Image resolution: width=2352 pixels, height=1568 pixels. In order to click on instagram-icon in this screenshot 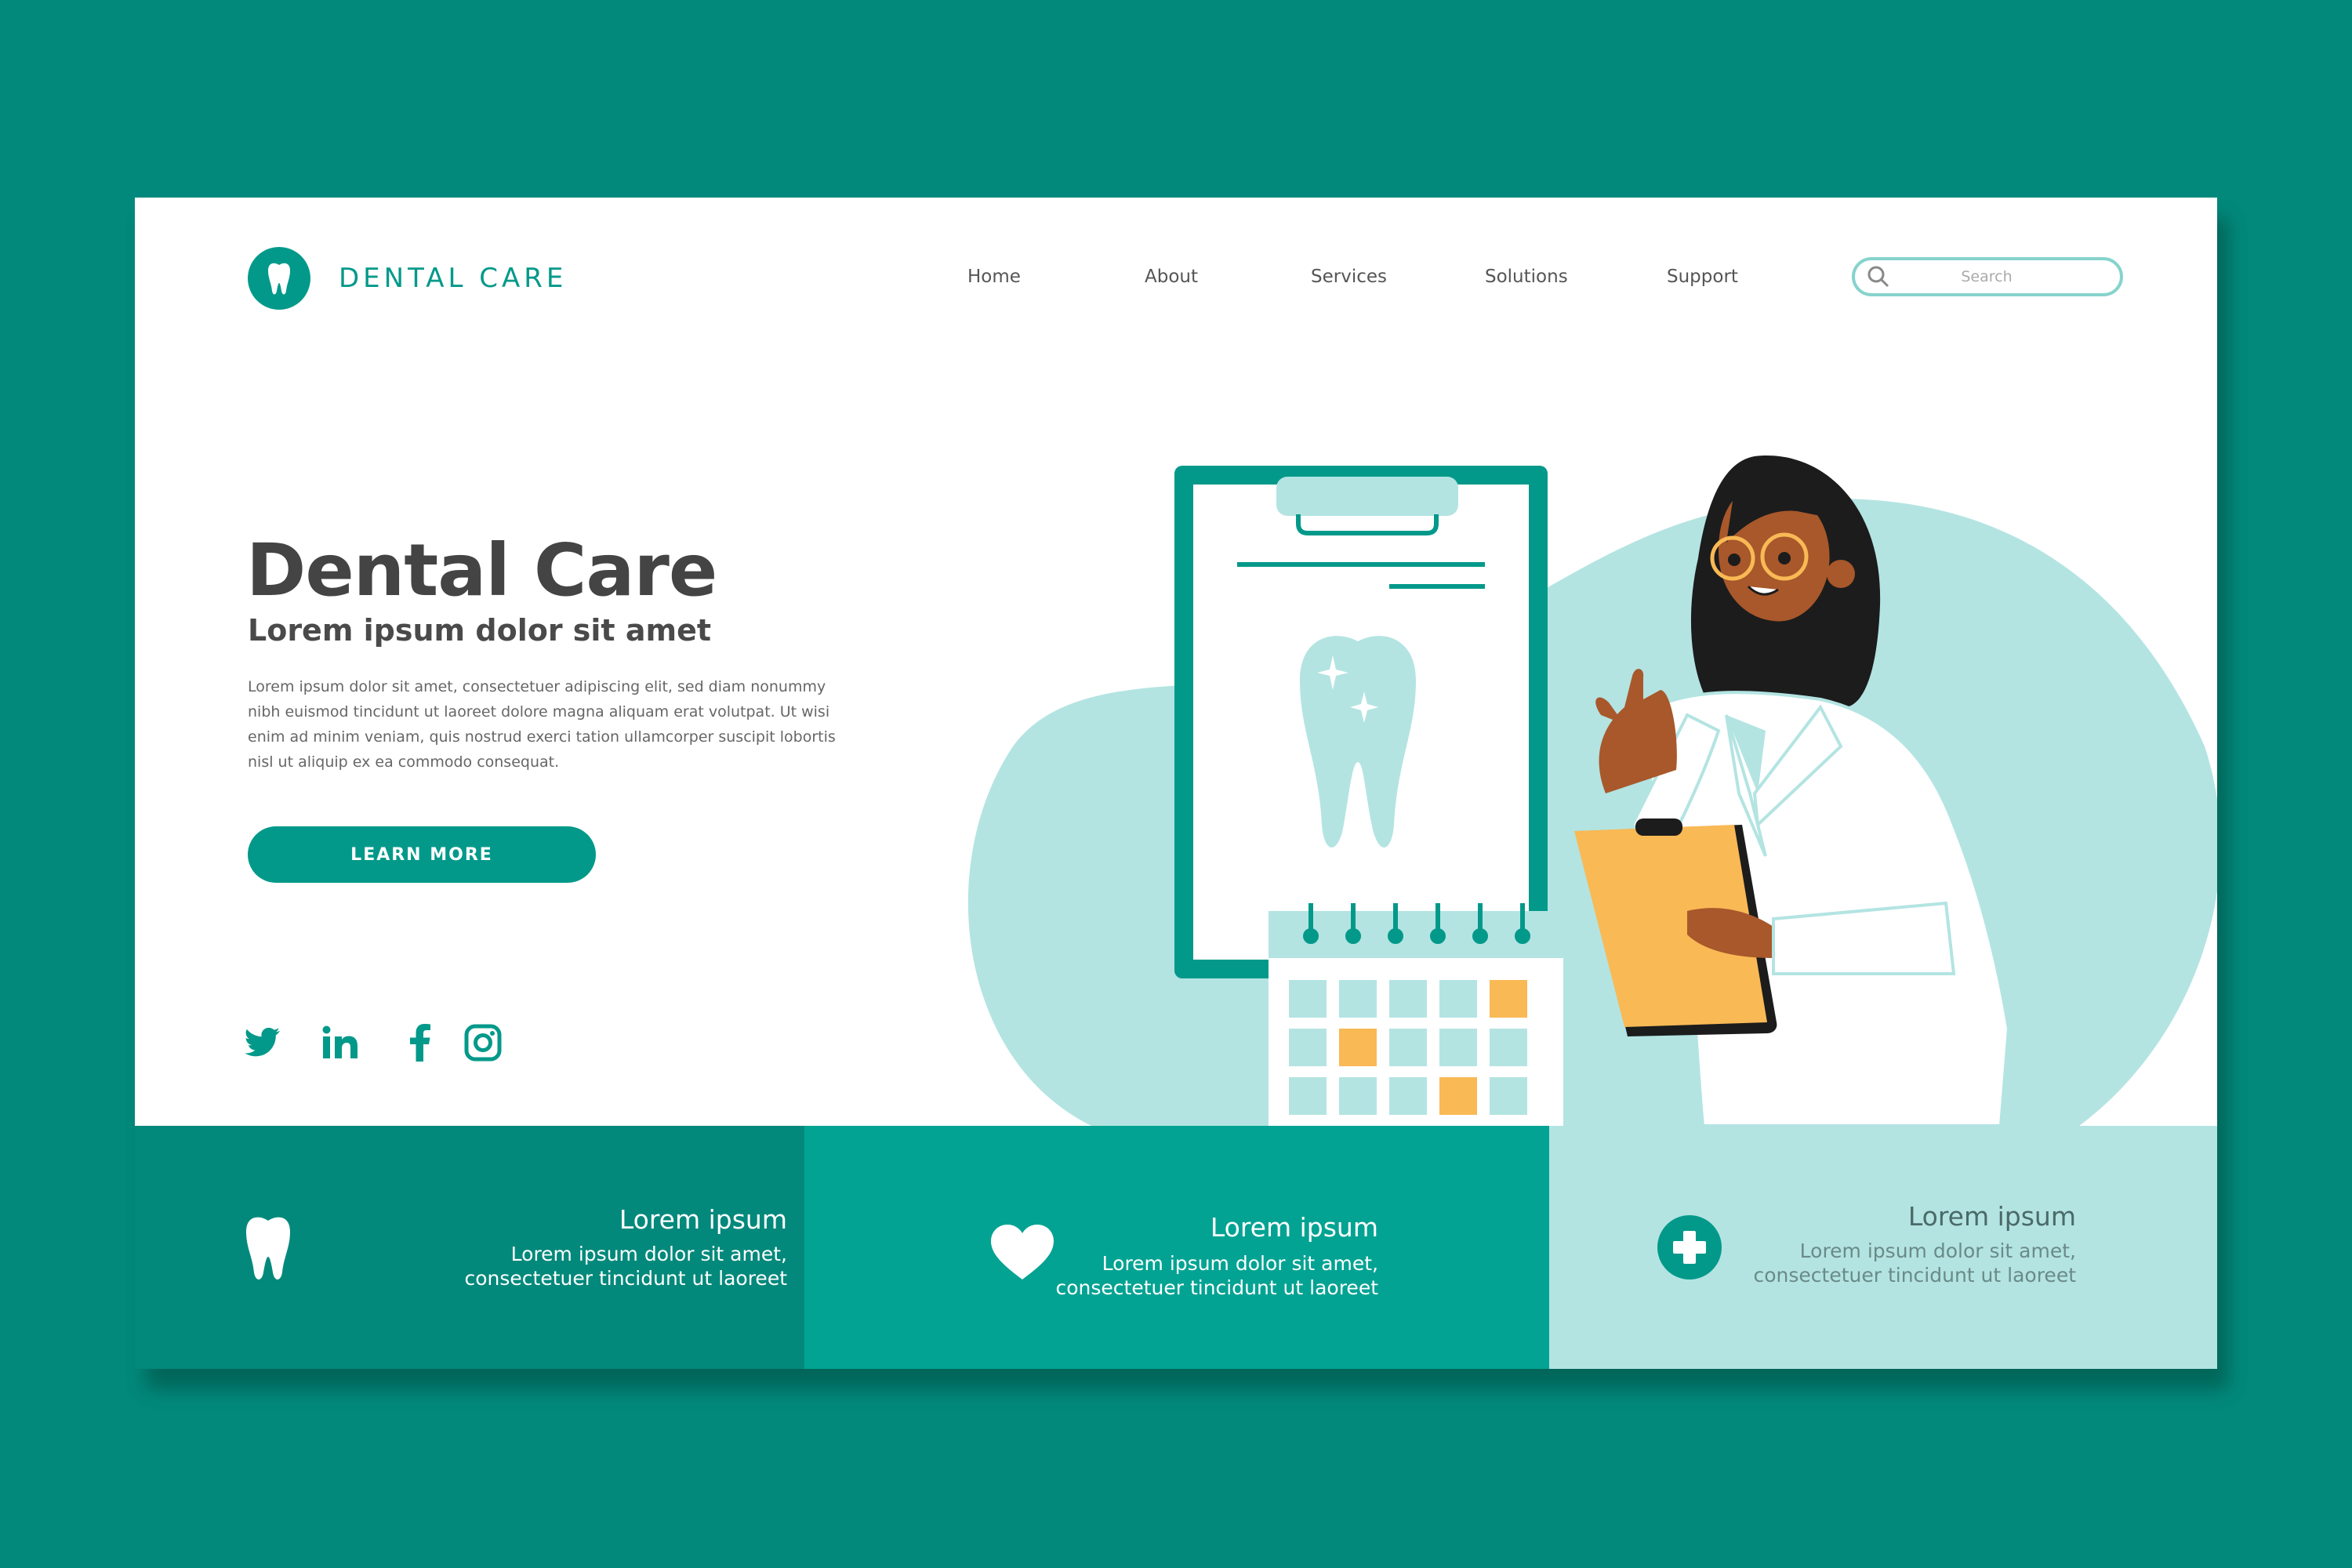, I will do `click(483, 1043)`.